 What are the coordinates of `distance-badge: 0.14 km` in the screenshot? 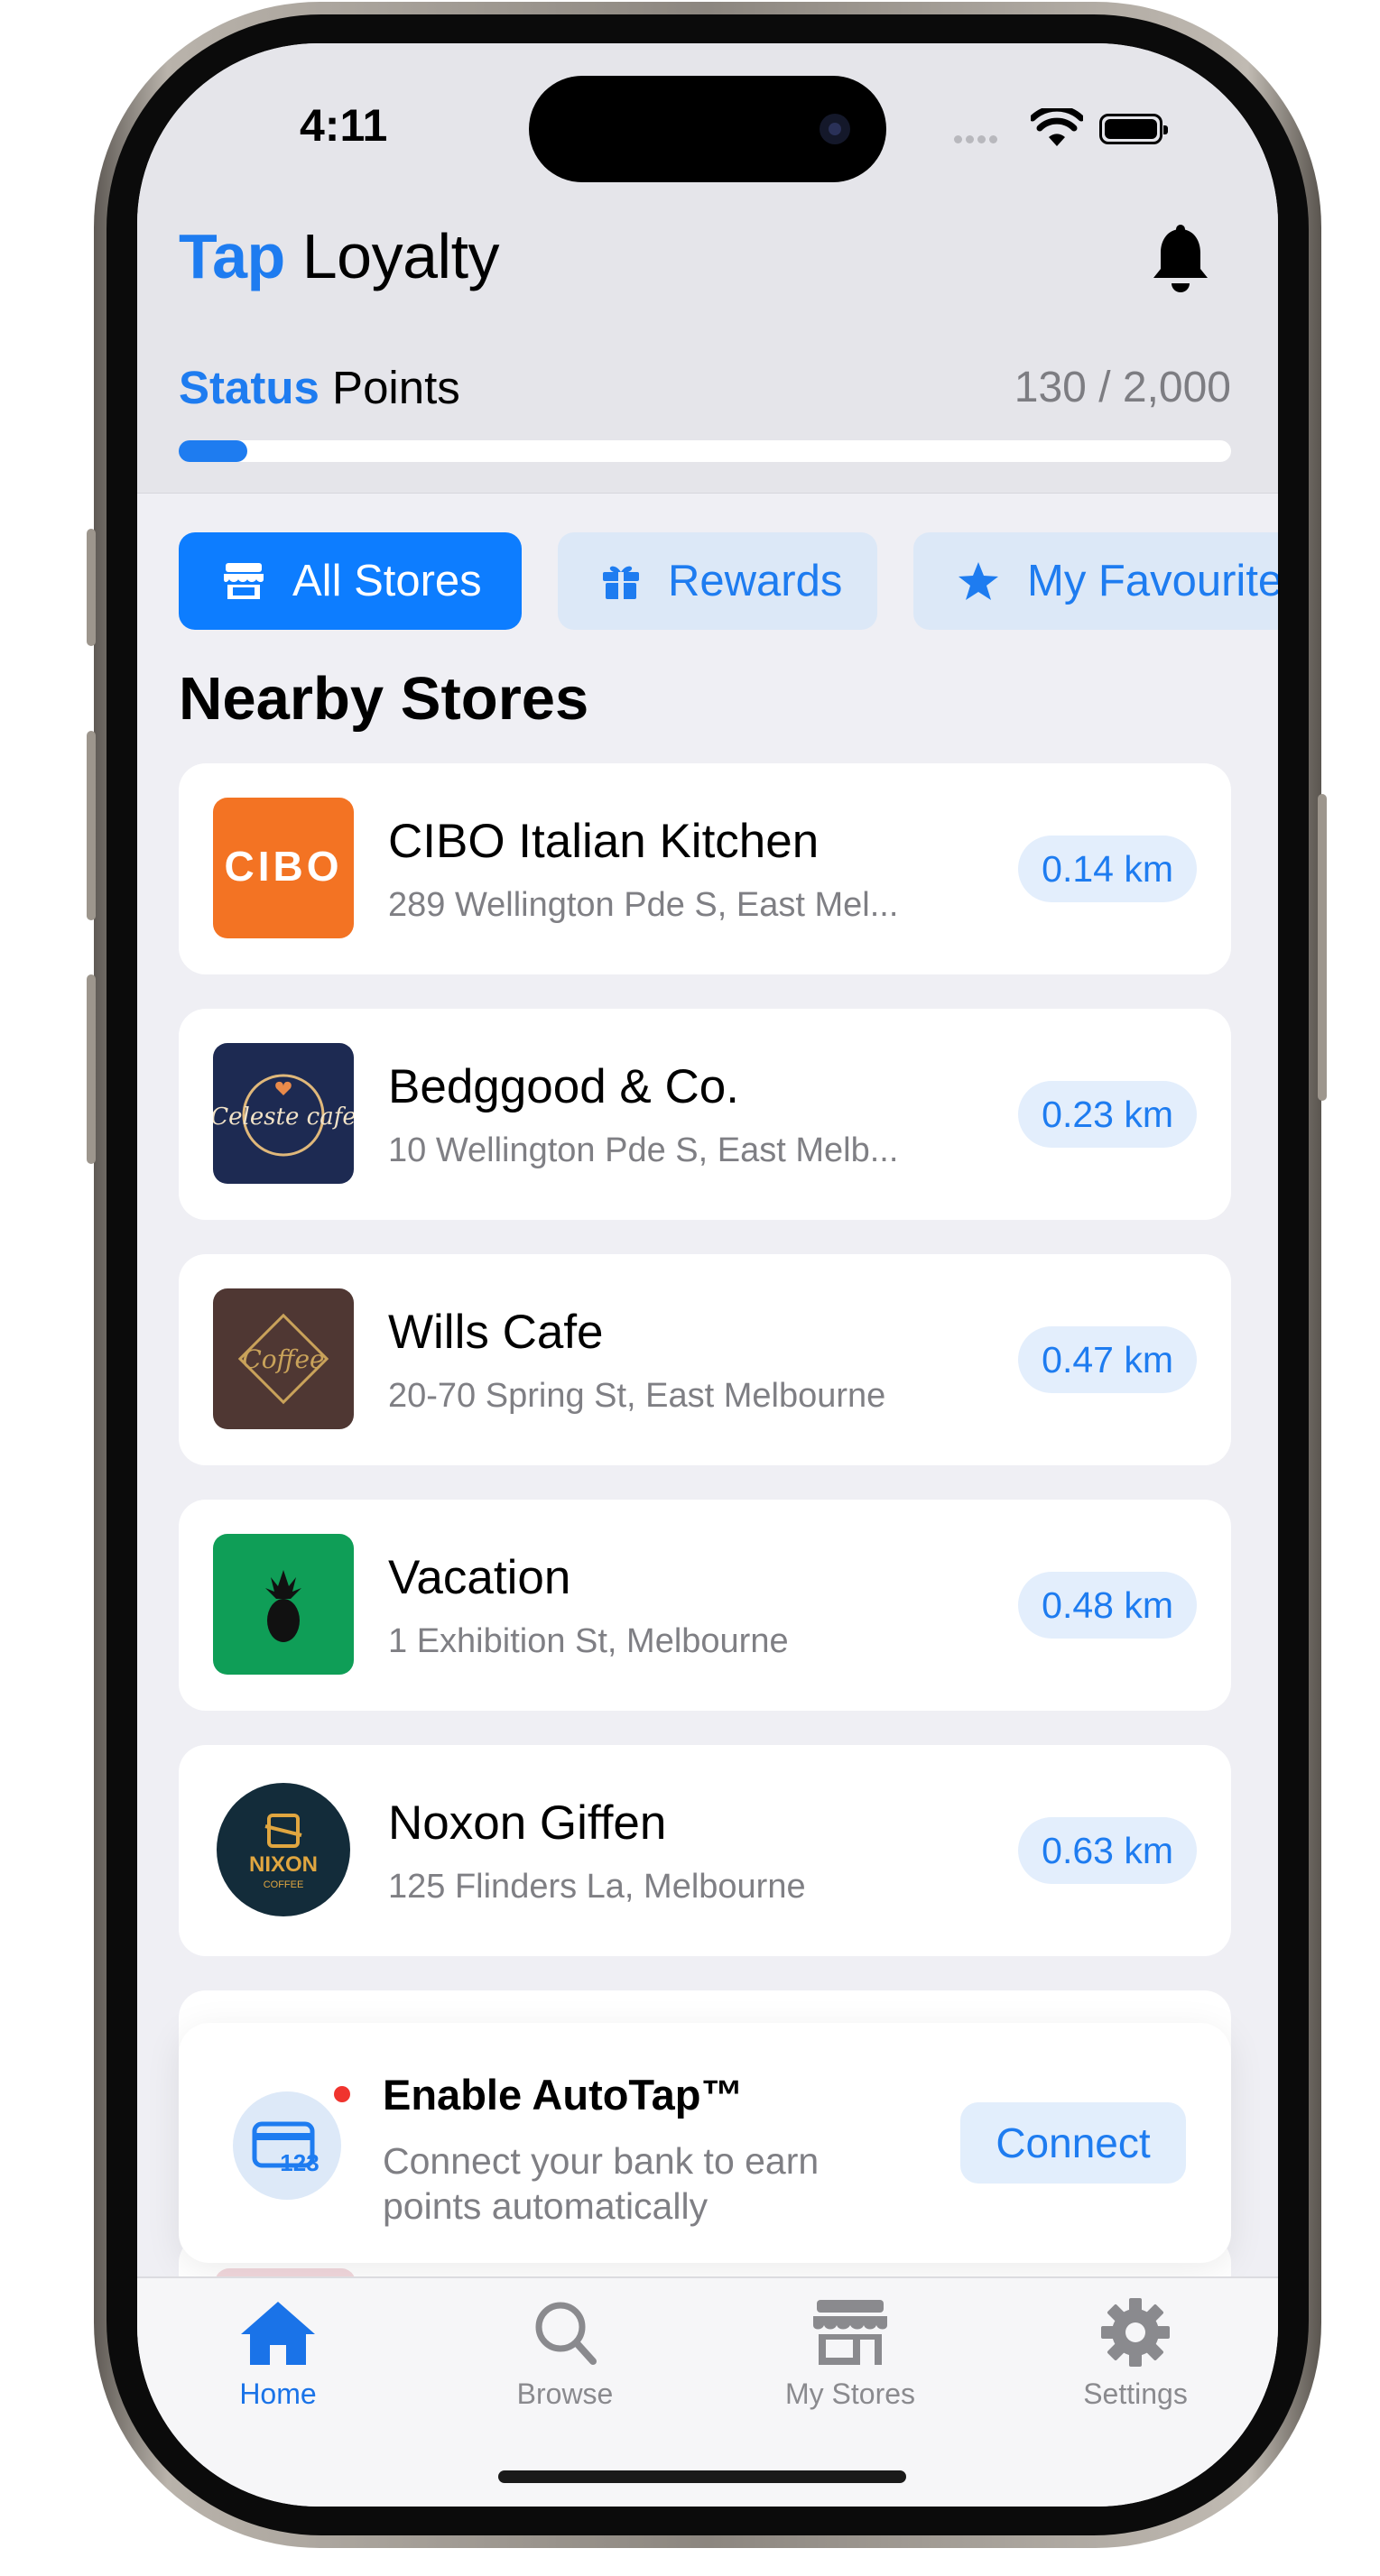 It's located at (1107, 869).